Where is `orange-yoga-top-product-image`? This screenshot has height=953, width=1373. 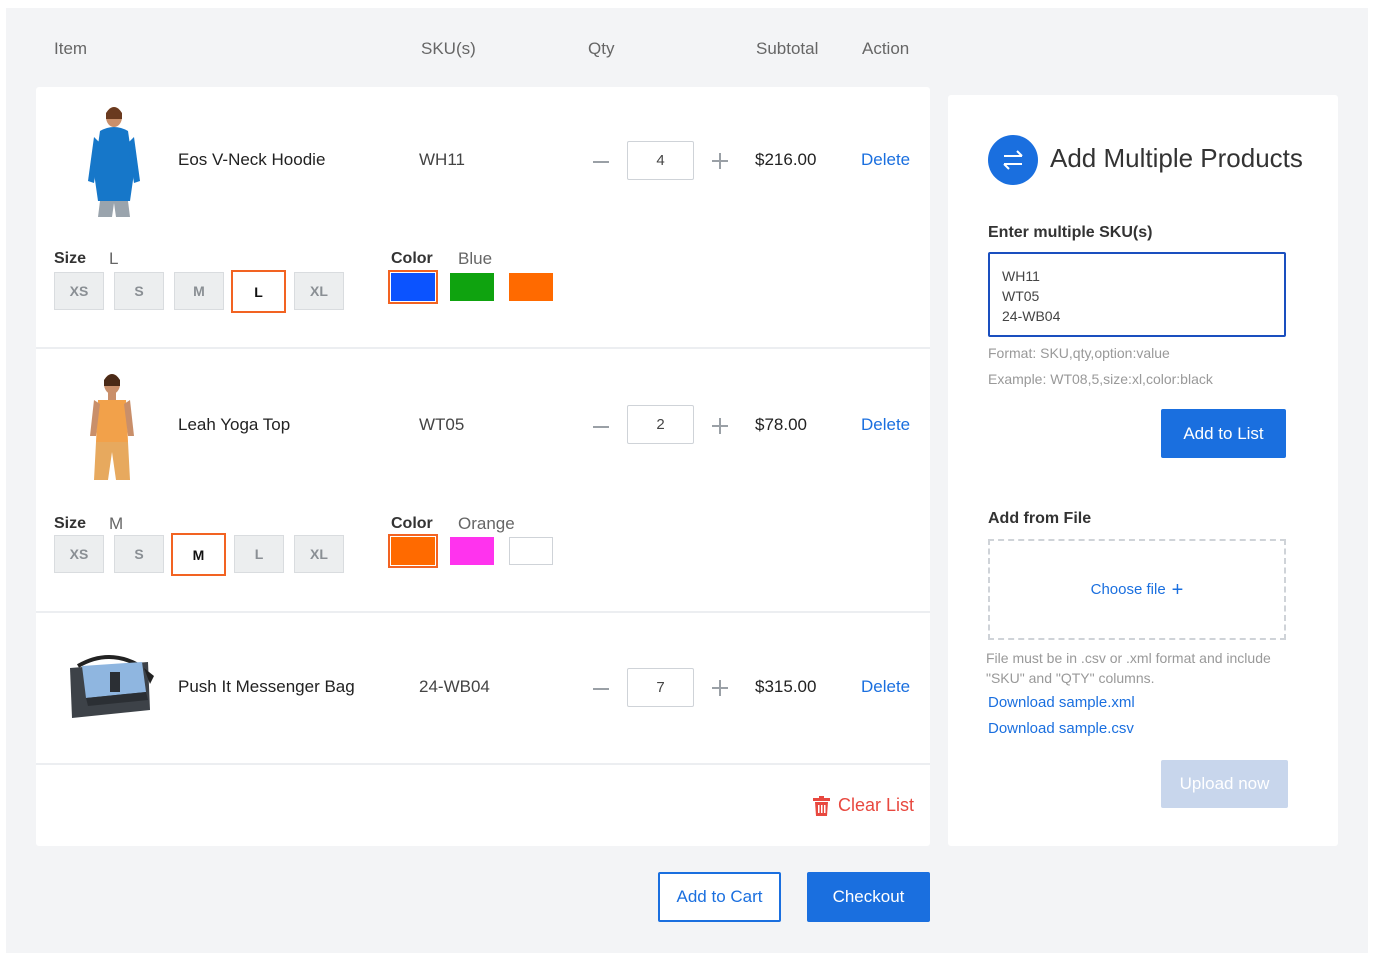
orange-yoga-top-product-image is located at coordinates (112, 427).